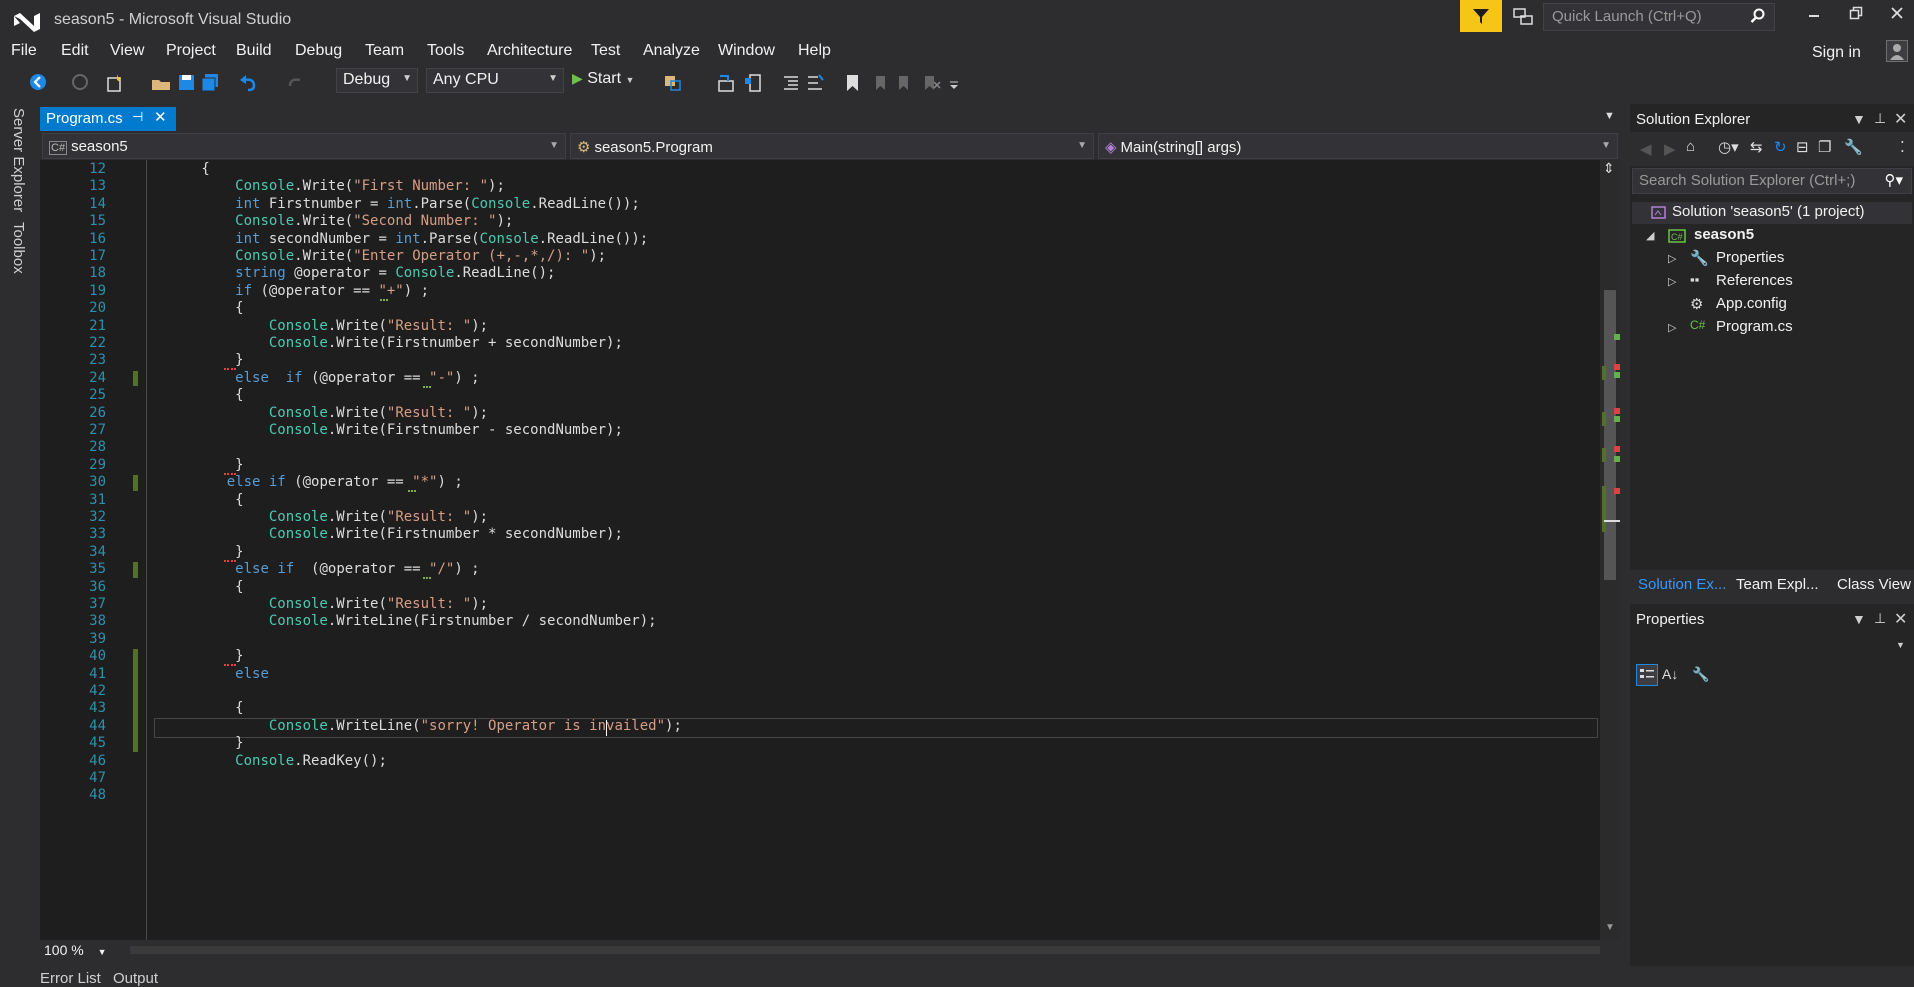  I want to click on new-project-icon, so click(115, 83).